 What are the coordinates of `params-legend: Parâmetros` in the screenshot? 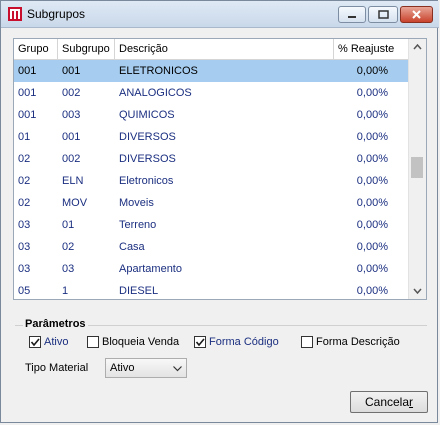 It's located at (55, 324).